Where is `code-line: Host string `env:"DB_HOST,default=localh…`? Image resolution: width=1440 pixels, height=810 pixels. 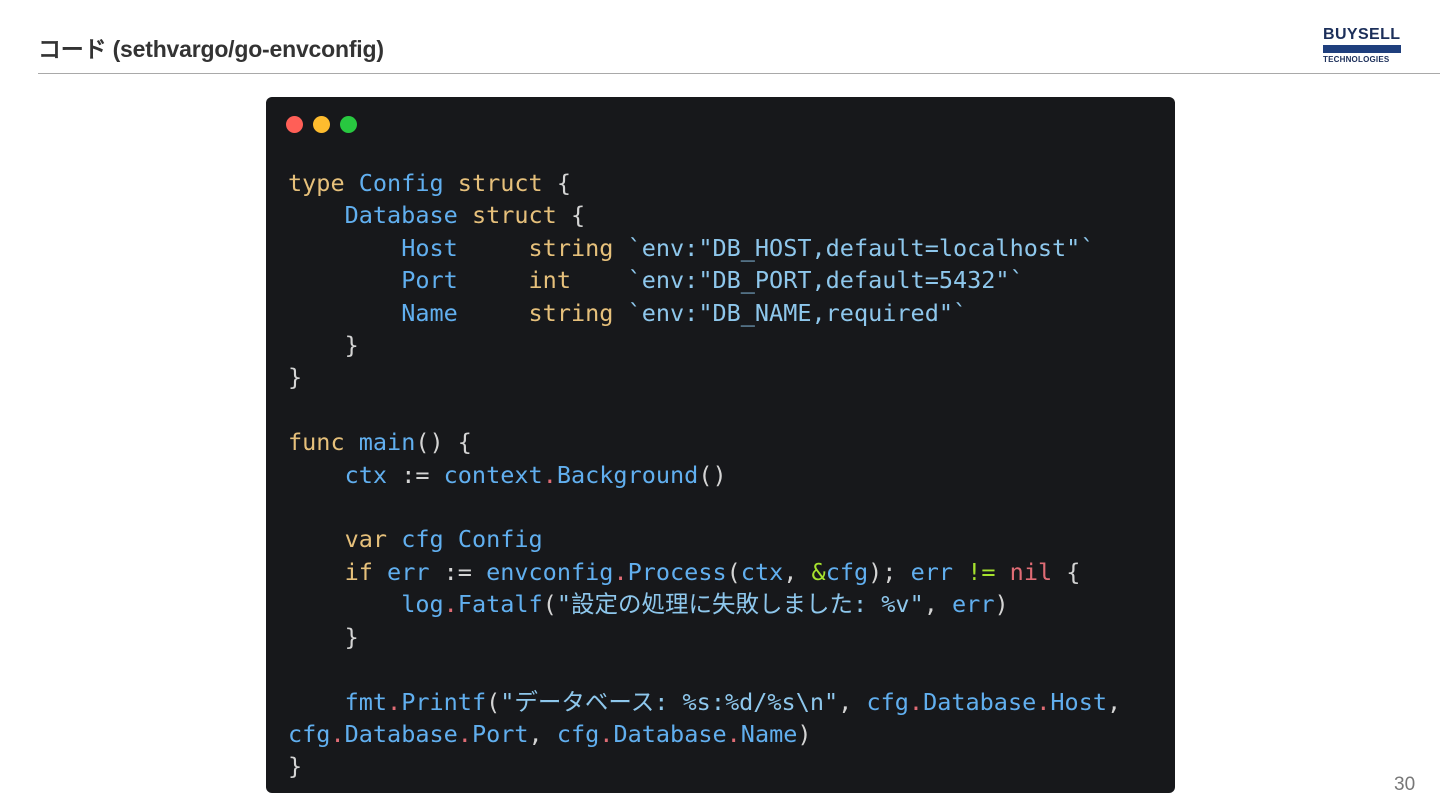
code-line: Host string `env:"DB_HOST,default=localh… is located at coordinates (691, 248).